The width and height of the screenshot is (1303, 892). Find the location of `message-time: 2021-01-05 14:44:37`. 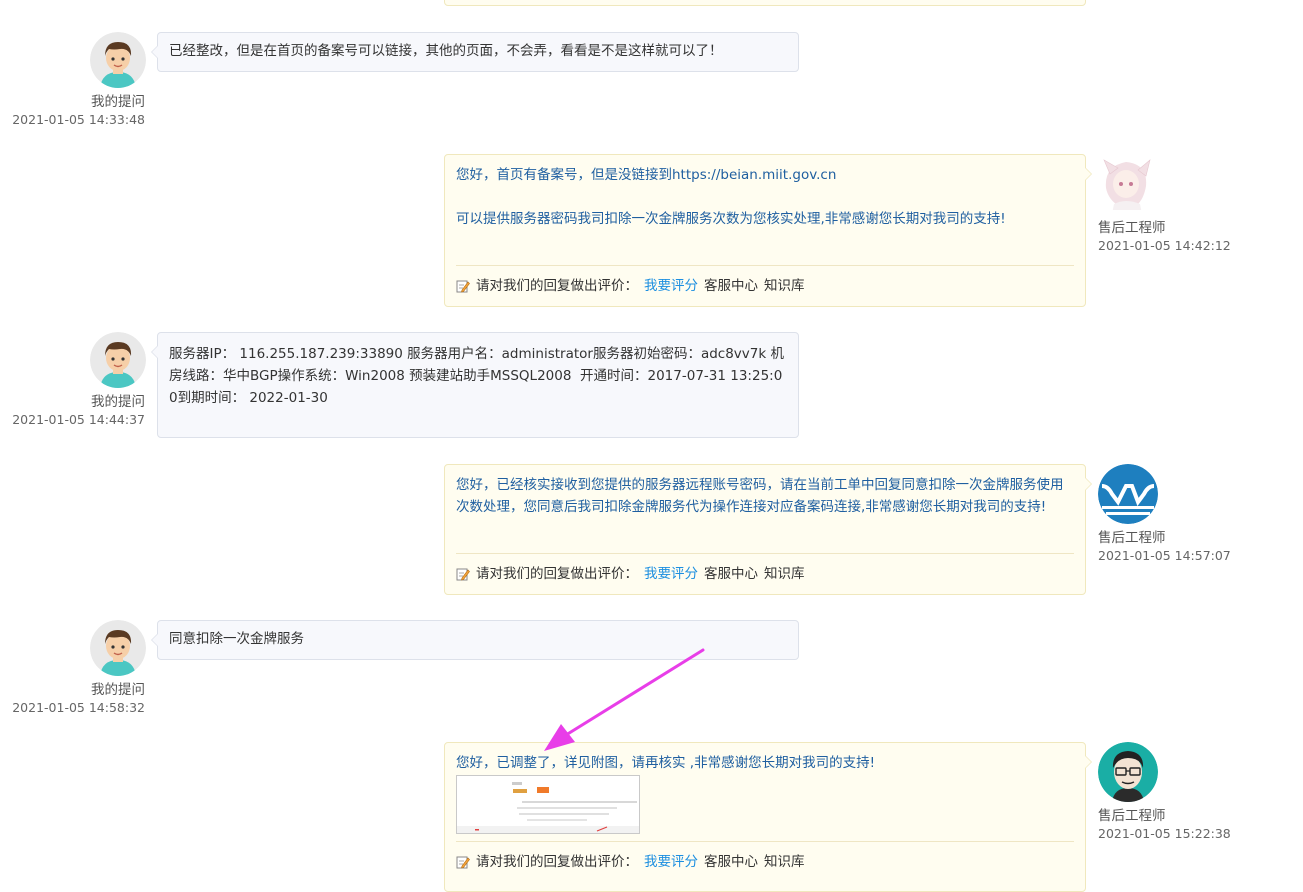

message-time: 2021-01-05 14:44:37 is located at coordinates (78, 419).